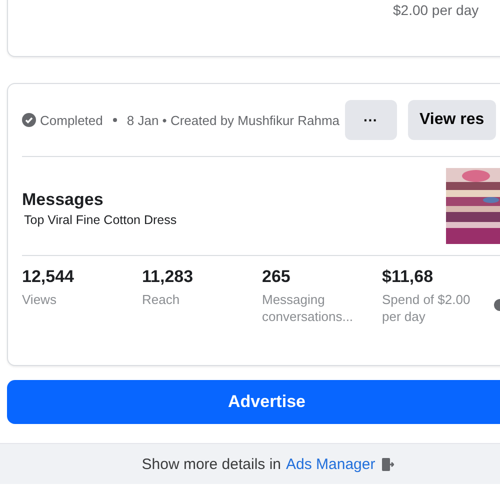 Image resolution: width=500 pixels, height=500 pixels. What do you see at coordinates (277, 277) in the screenshot?
I see `stat-value: 265` at bounding box center [277, 277].